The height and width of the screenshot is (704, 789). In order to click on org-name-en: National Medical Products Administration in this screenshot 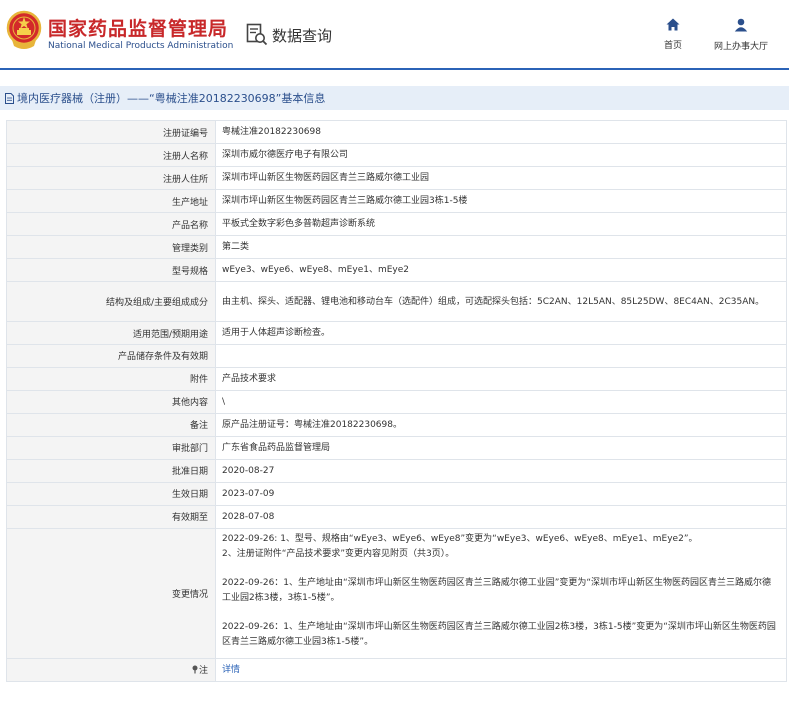, I will do `click(140, 46)`.